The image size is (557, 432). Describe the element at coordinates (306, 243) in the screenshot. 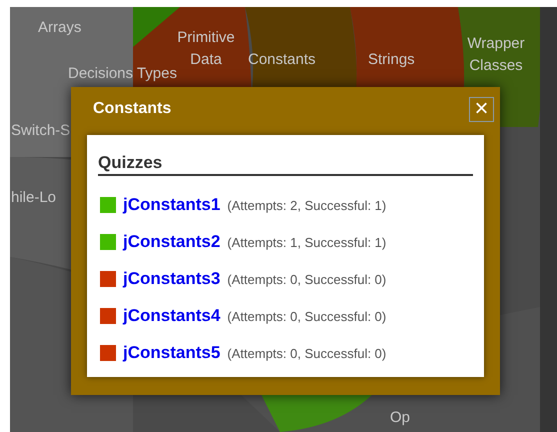

I see `quiz-stats: (Attempts: 1, Successful: 1)` at that location.